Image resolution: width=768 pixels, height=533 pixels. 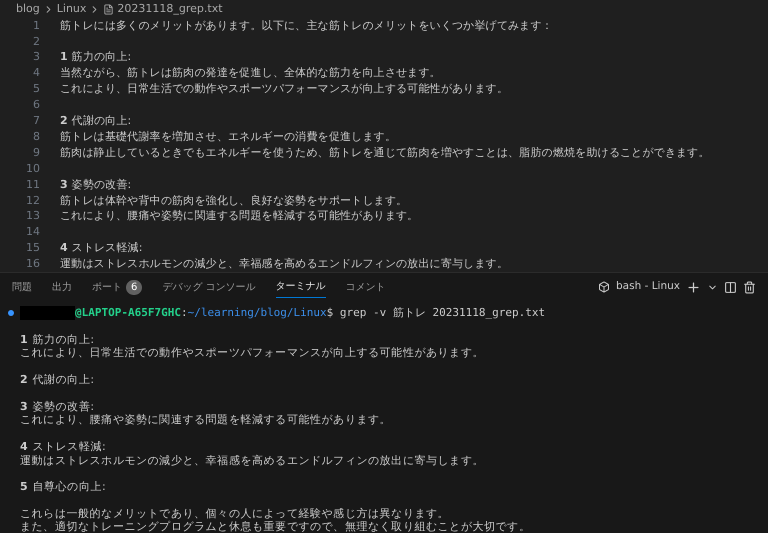 I want to click on line-number: 11, so click(x=32, y=184).